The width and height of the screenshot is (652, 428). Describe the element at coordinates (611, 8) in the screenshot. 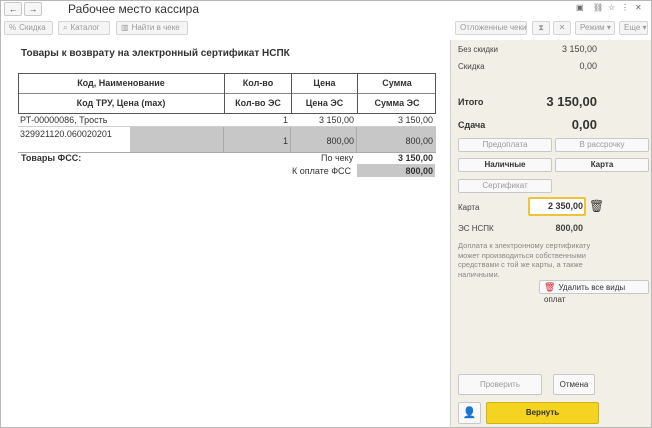

I see `favorite-star-icon: ☆` at that location.